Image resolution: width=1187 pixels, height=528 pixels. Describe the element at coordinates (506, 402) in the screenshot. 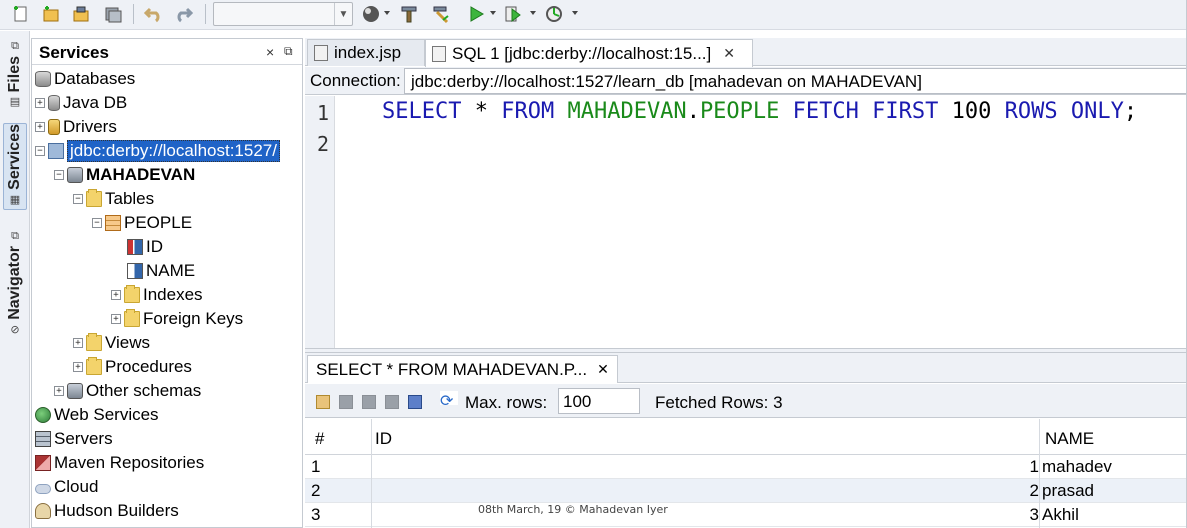

I see `max-rows-label: Max. rows:` at that location.